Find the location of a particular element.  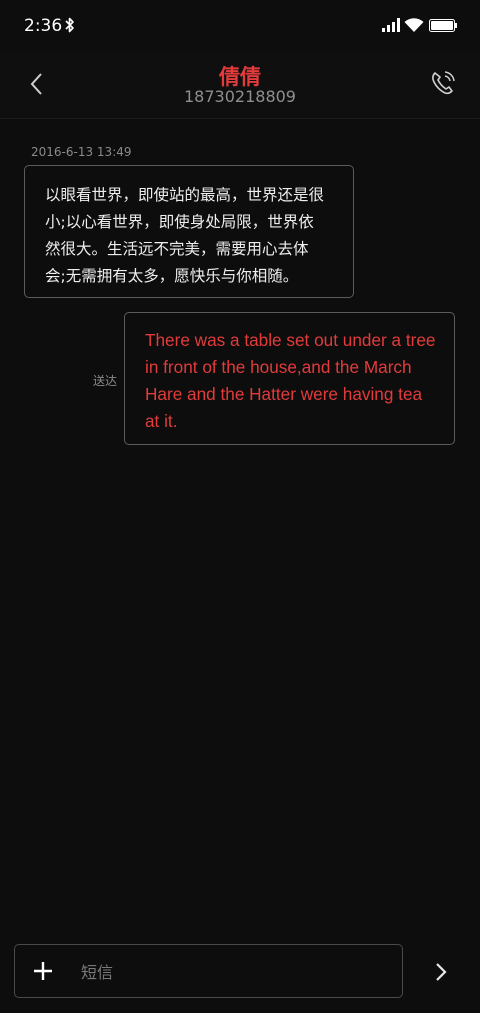

message-input is located at coordinates (231, 972).